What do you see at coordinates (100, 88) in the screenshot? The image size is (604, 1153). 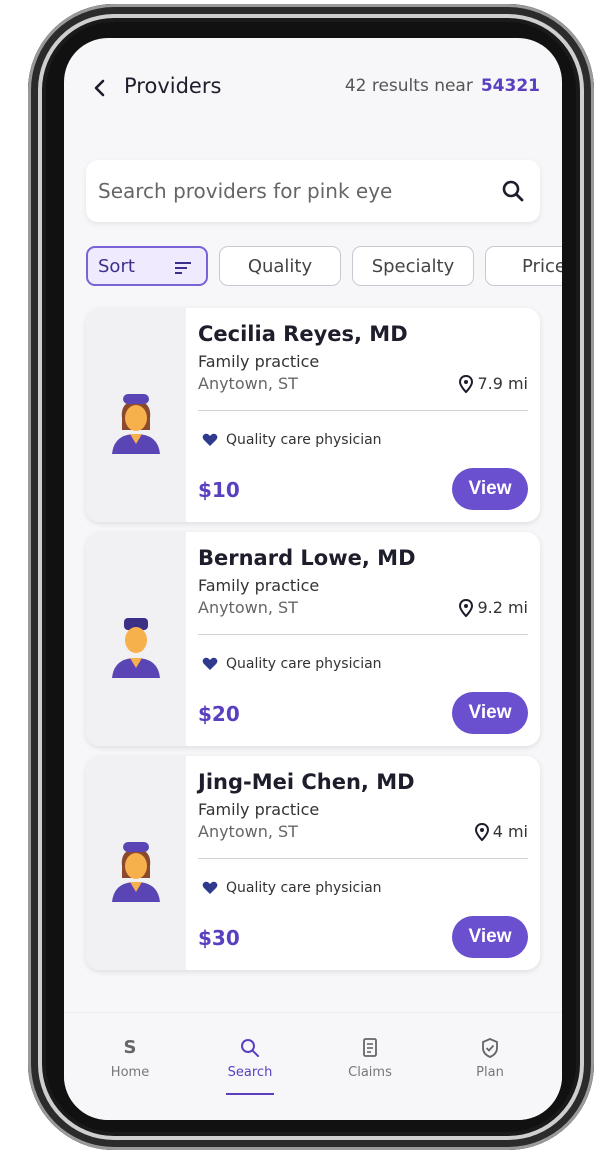 I see `back-arrow-icon` at bounding box center [100, 88].